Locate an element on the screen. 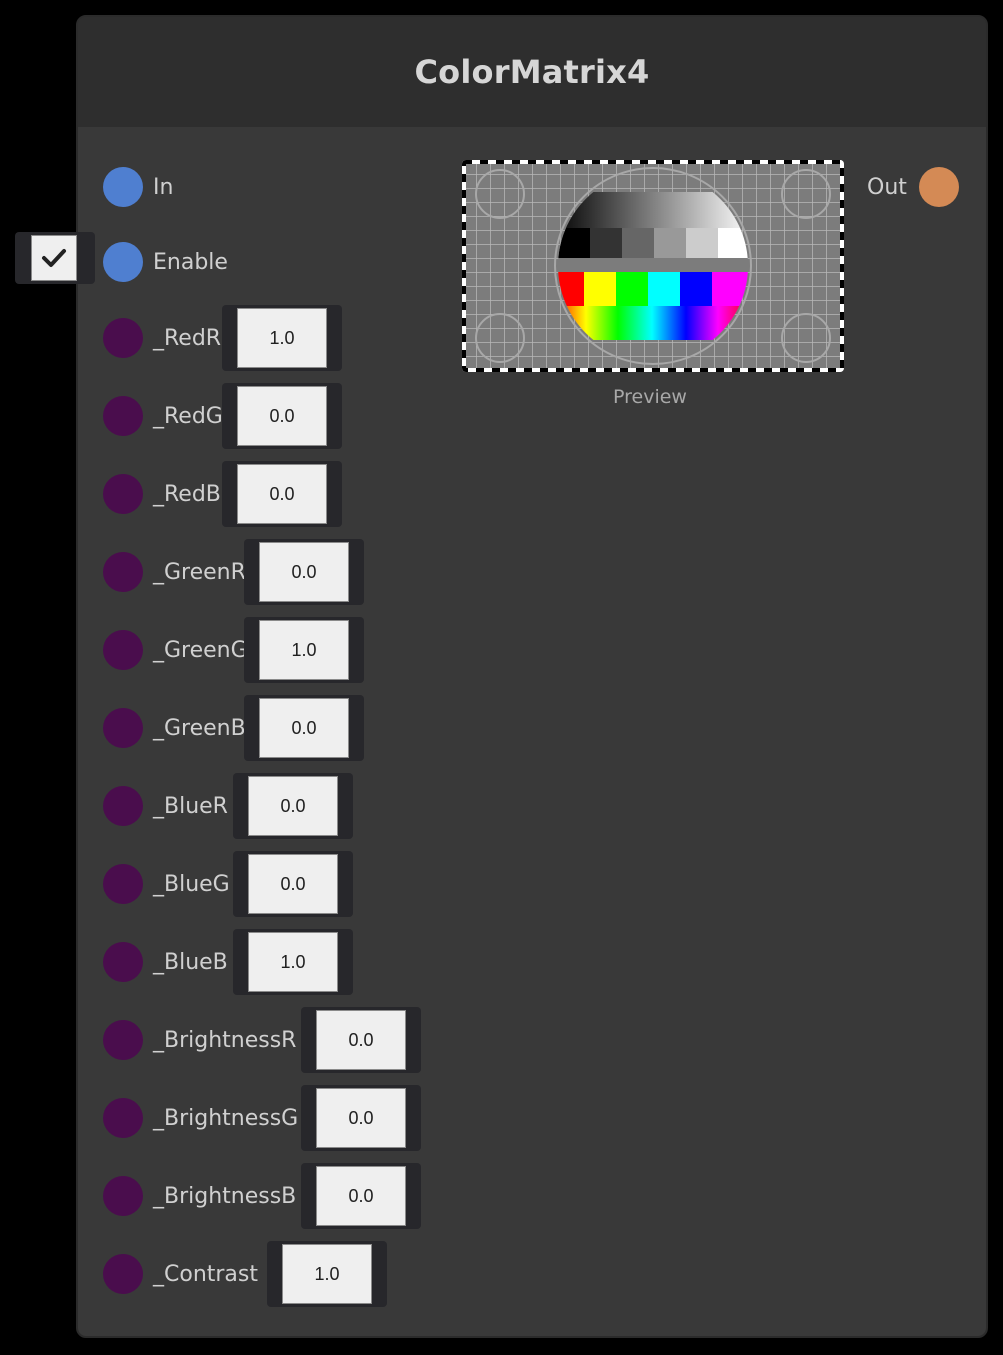  param-label: _BlueR is located at coordinates (190, 806).